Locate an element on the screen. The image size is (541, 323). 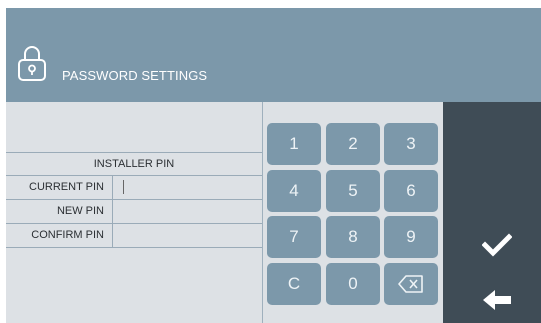
action-panel is located at coordinates (492, 212).